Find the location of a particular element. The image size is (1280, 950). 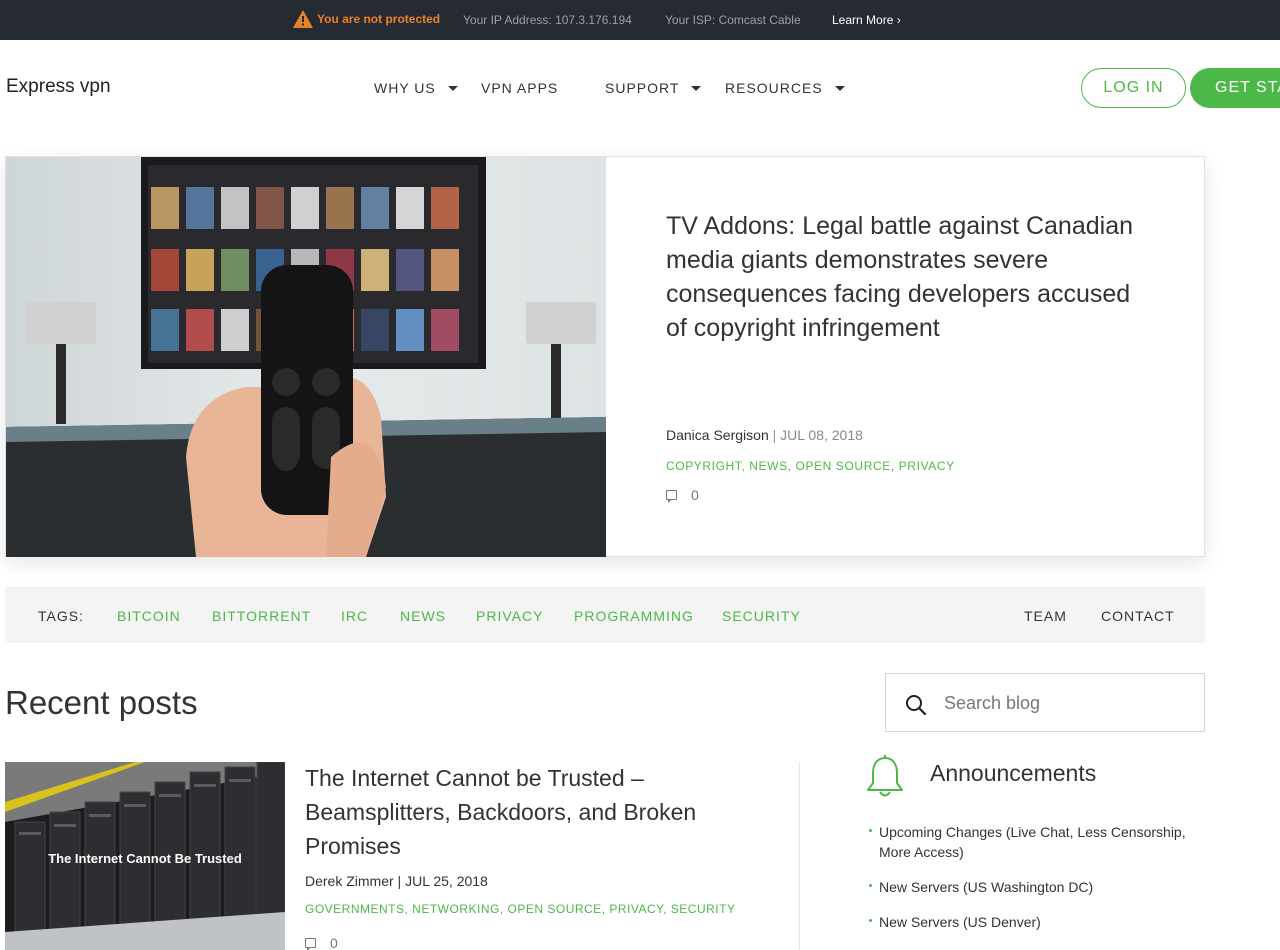

get-started-button: GET STA is located at coordinates (1235, 88).